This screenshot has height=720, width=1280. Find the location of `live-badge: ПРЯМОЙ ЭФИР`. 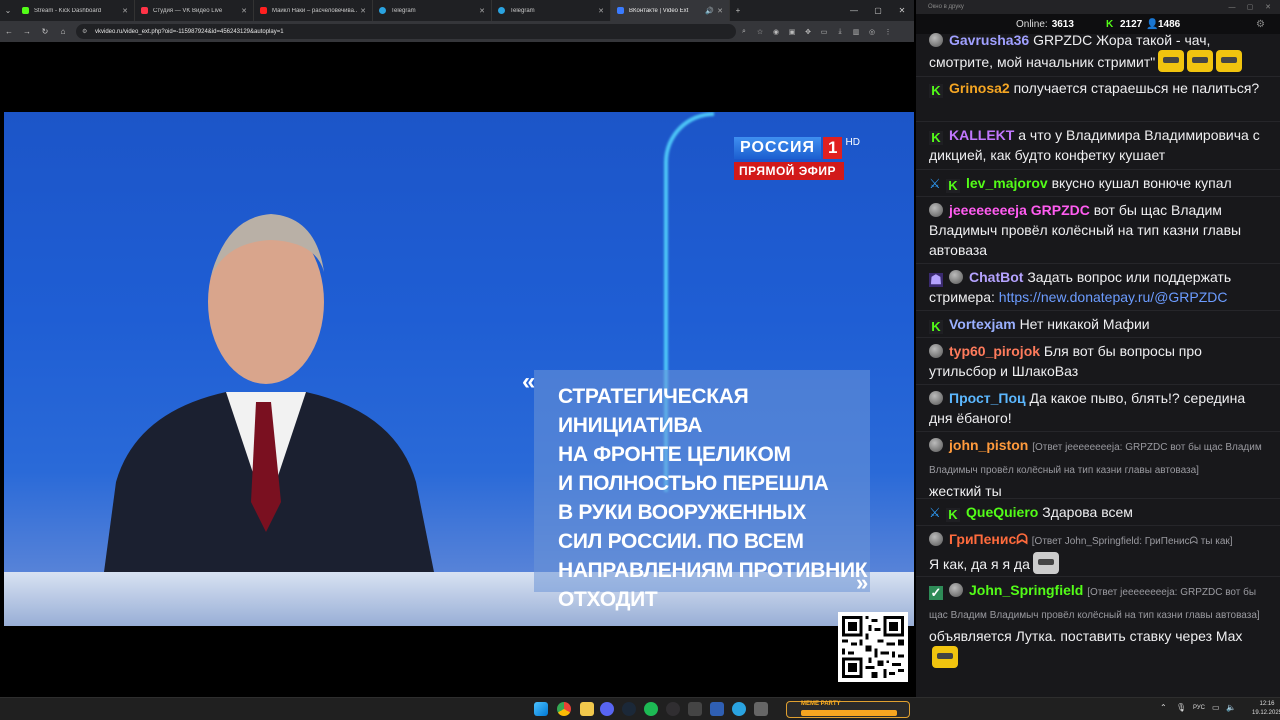

live-badge: ПРЯМОЙ ЭФИР is located at coordinates (789, 171).